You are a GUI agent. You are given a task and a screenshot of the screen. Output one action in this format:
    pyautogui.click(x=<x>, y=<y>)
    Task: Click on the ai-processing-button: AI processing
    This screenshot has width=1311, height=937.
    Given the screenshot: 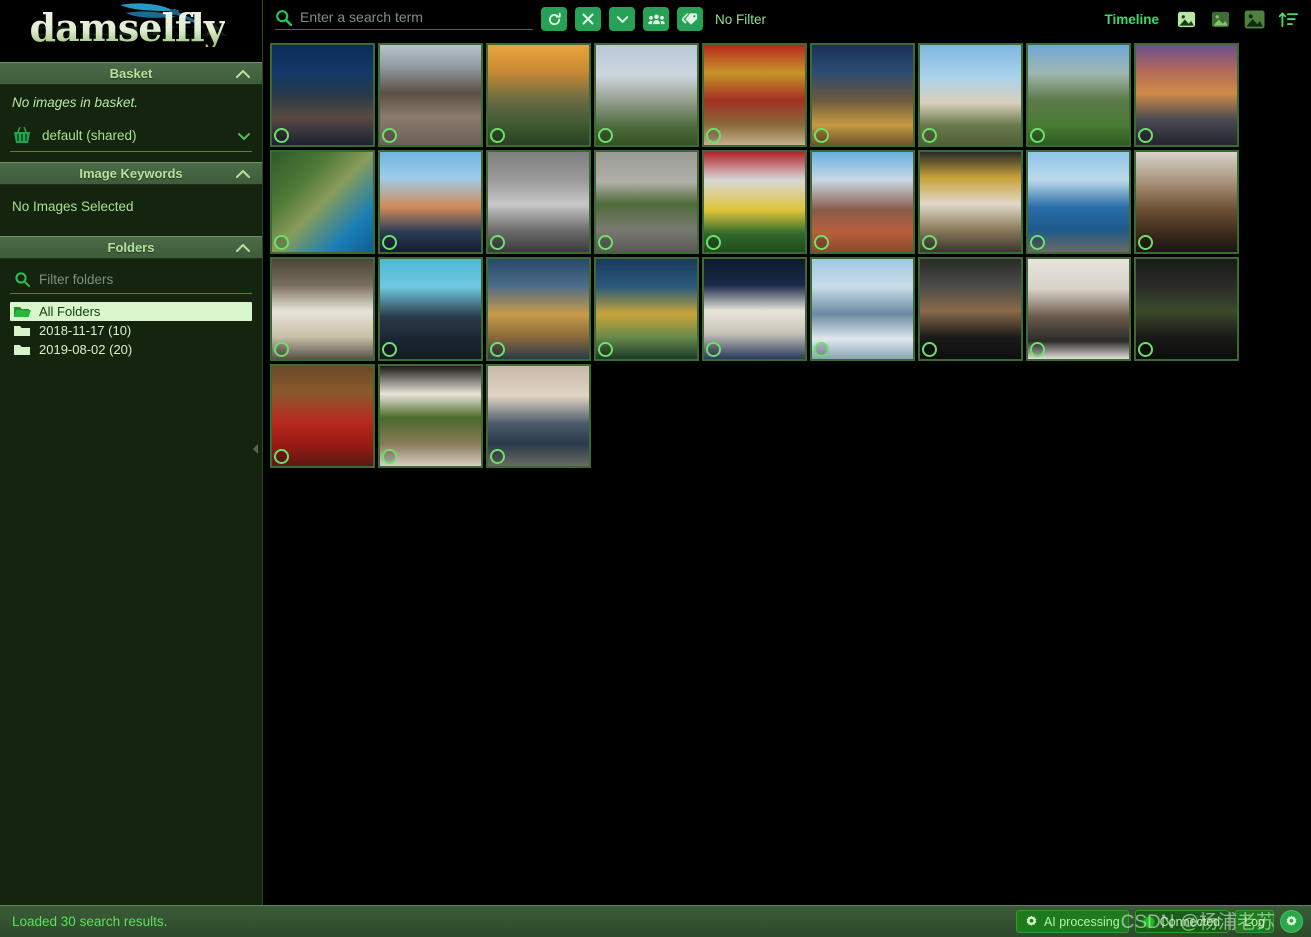 What is the action you would take?
    pyautogui.click(x=1072, y=921)
    